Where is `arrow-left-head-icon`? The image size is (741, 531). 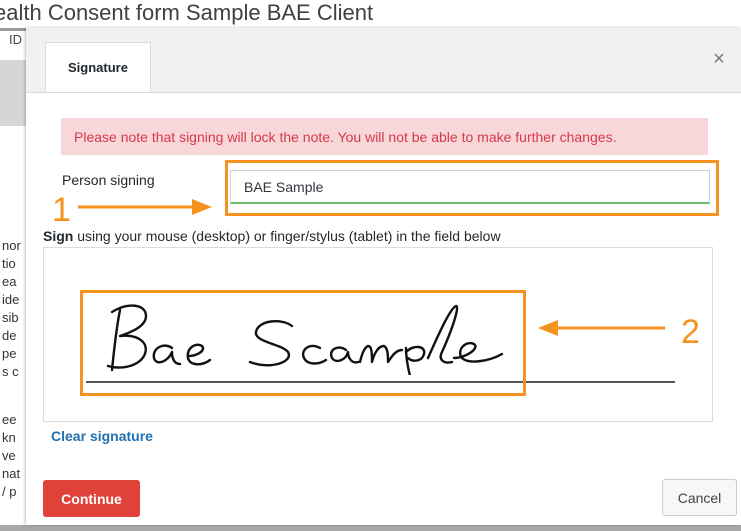
arrow-left-head-icon is located at coordinates (548, 328).